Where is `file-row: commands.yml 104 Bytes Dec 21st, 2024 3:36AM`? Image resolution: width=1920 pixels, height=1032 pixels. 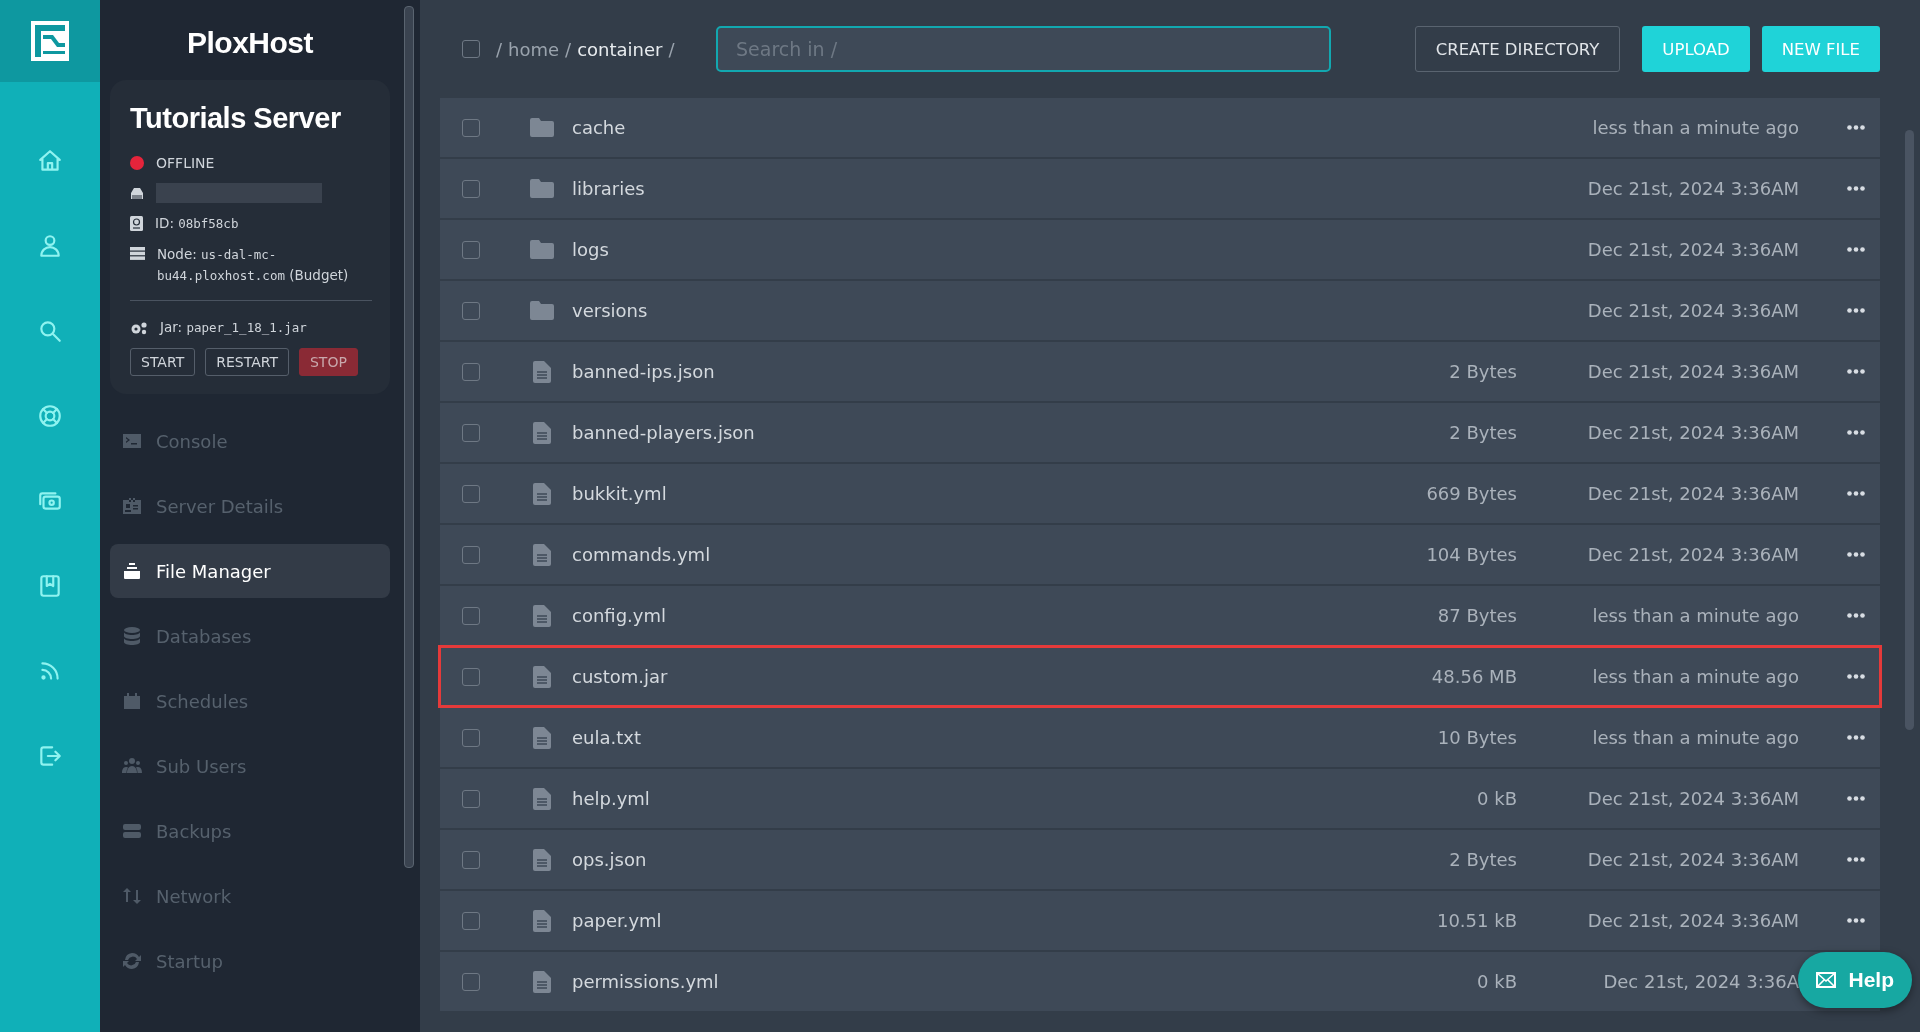 file-row: commands.yml 104 Bytes Dec 21st, 2024 3:36AM is located at coordinates (1160, 554).